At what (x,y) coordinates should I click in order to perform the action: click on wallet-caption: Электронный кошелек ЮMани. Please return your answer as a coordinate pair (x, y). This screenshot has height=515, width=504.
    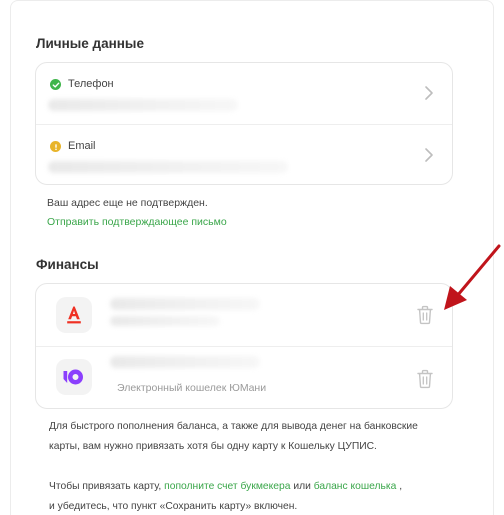
    Looking at the image, I should click on (192, 388).